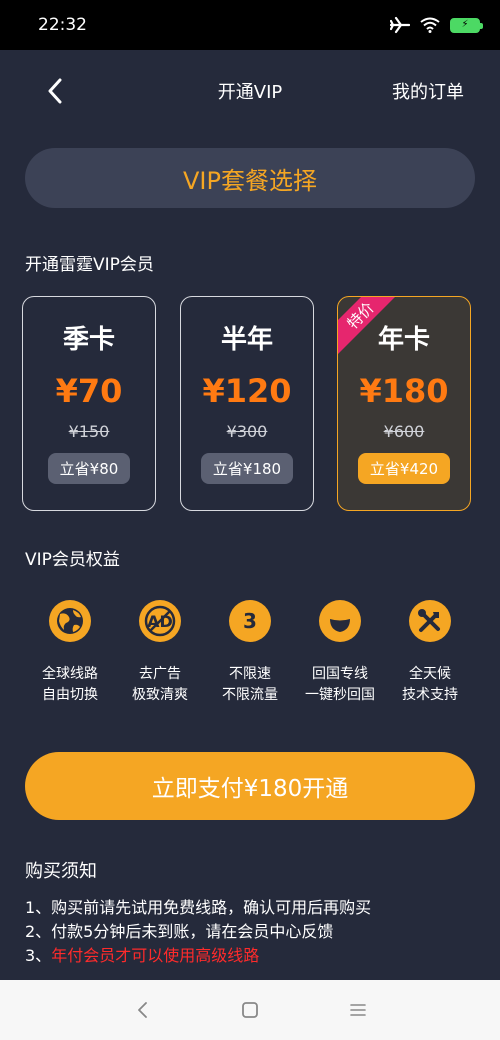 This screenshot has height=1040, width=500. I want to click on plan-card-quarterly: 季卡 ¥70 ¥150 立省¥80, so click(89, 403).